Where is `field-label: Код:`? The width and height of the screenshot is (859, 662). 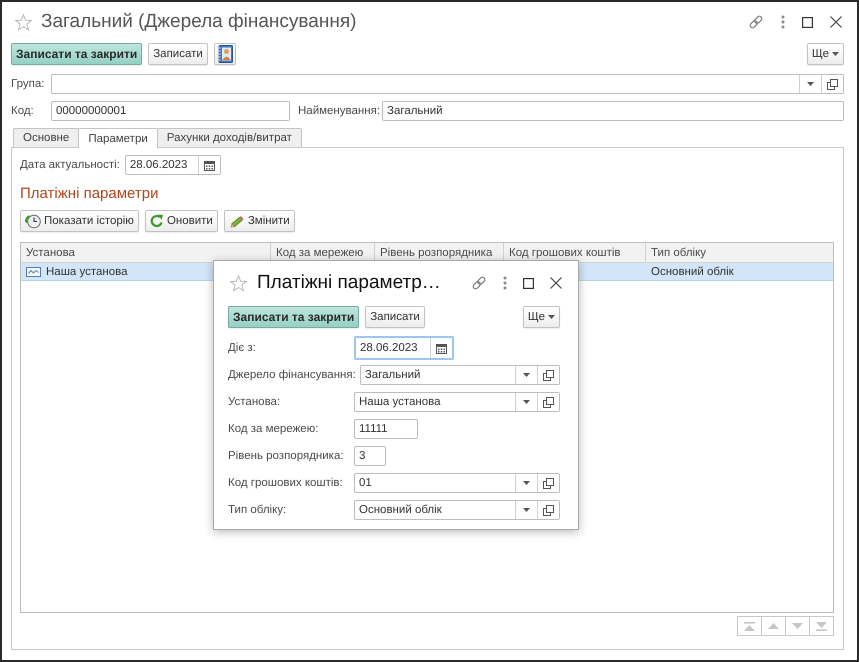 field-label: Код: is located at coordinates (23, 111).